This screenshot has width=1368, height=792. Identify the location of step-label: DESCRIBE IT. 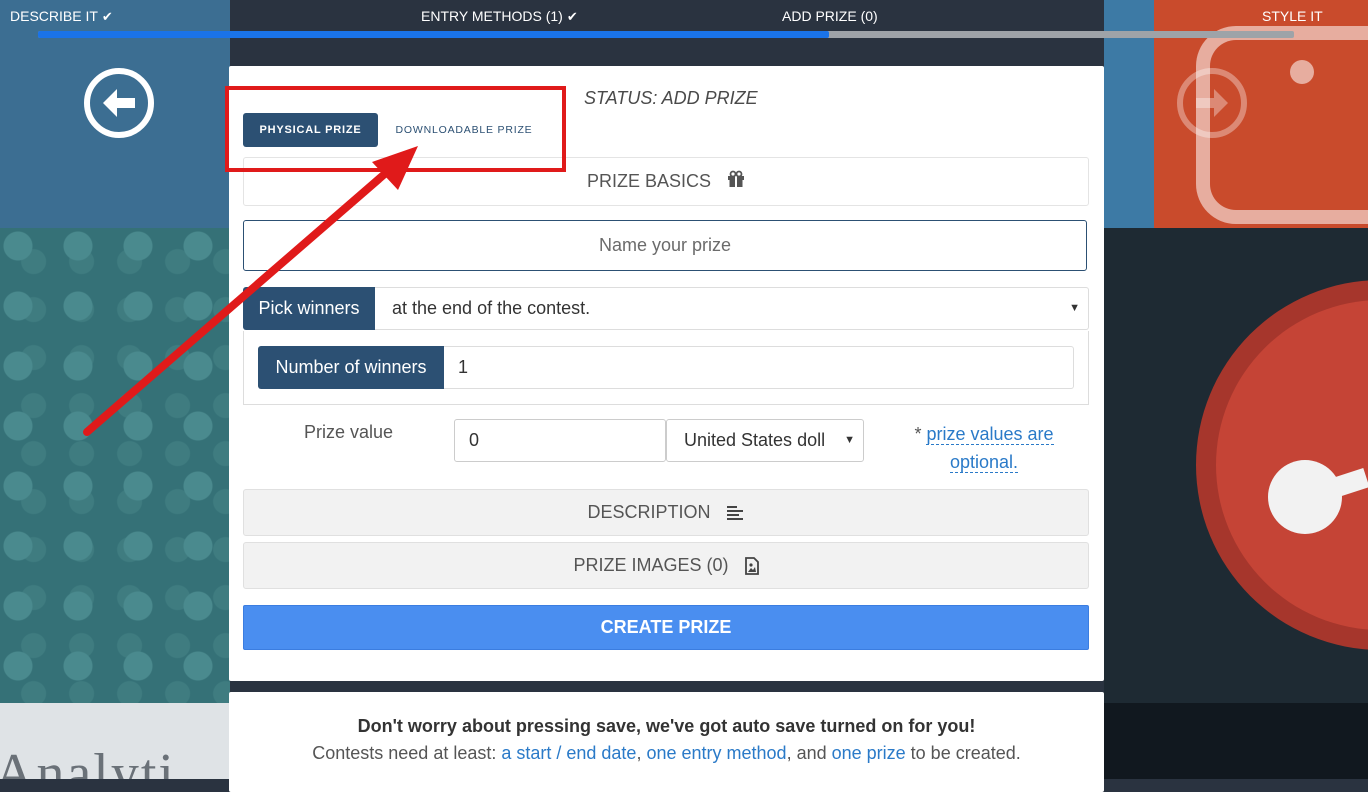
(54, 16).